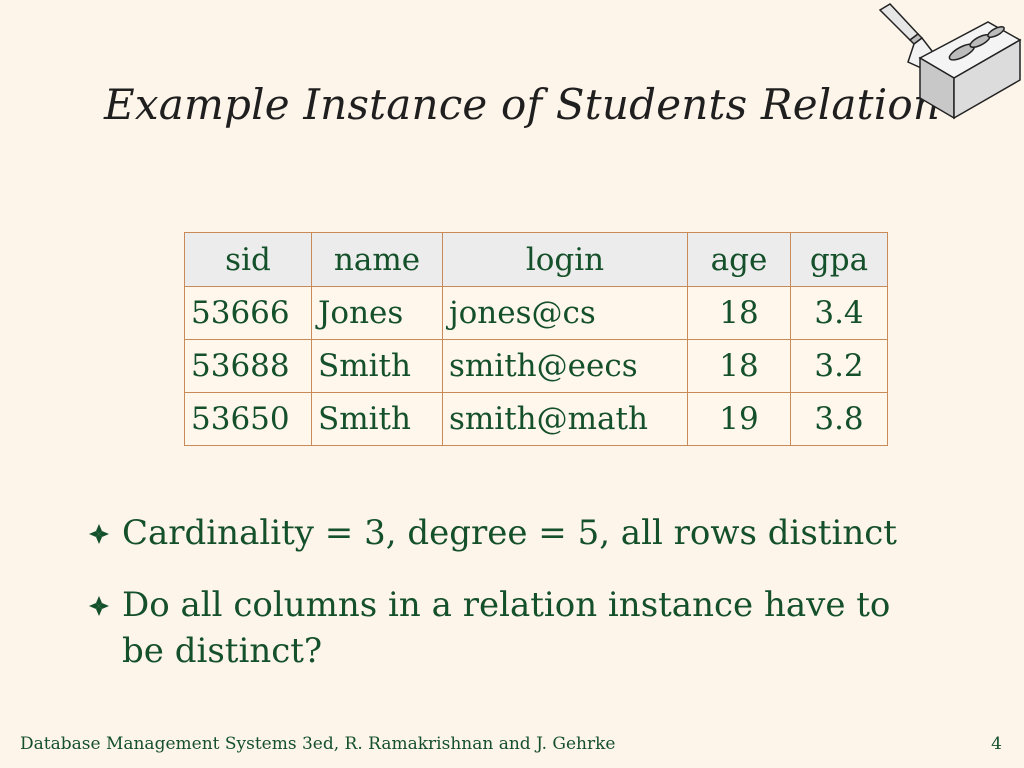 This screenshot has height=768, width=1024. I want to click on cell-gpa: 3.4, so click(839, 313).